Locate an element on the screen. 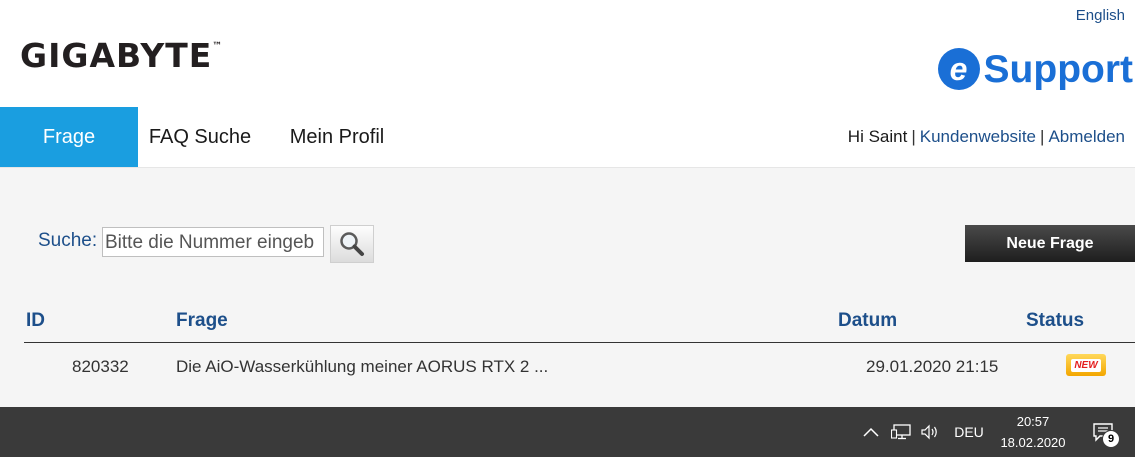 This screenshot has height=457, width=1135. input-language-indicator: DEU is located at coordinates (969, 432).